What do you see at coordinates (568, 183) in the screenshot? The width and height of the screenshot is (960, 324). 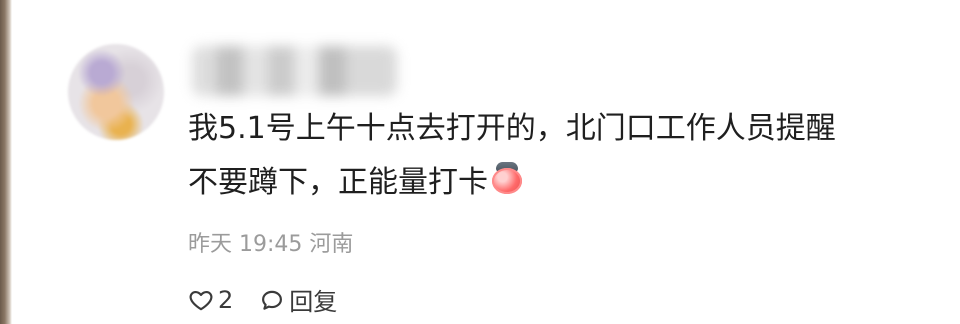 I see `comment-line-2: 不要蹲下，正能量打卡` at bounding box center [568, 183].